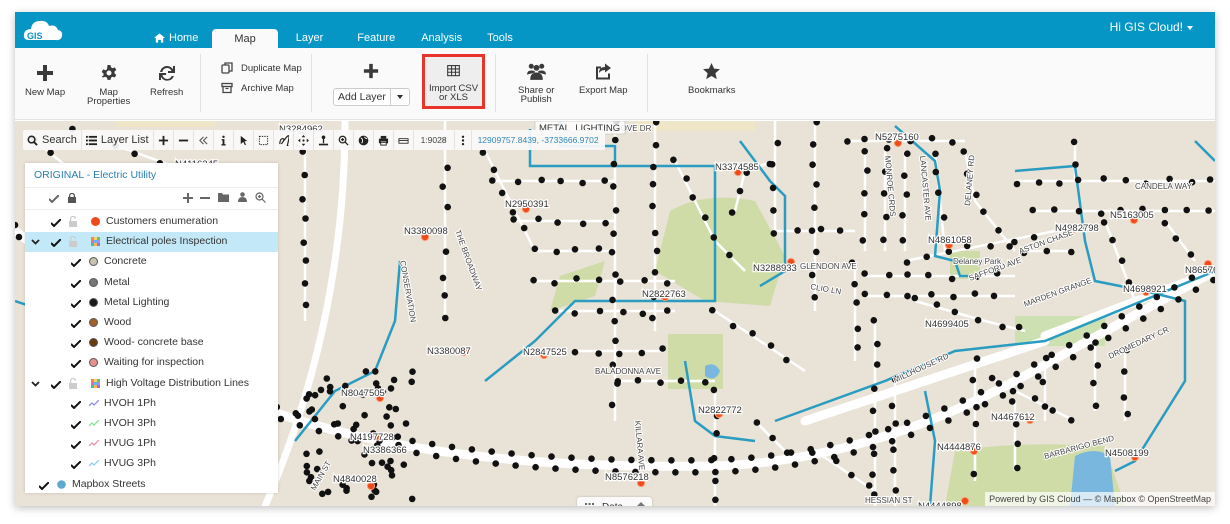  I want to click on archive-map-button: Archive Map, so click(257, 88).